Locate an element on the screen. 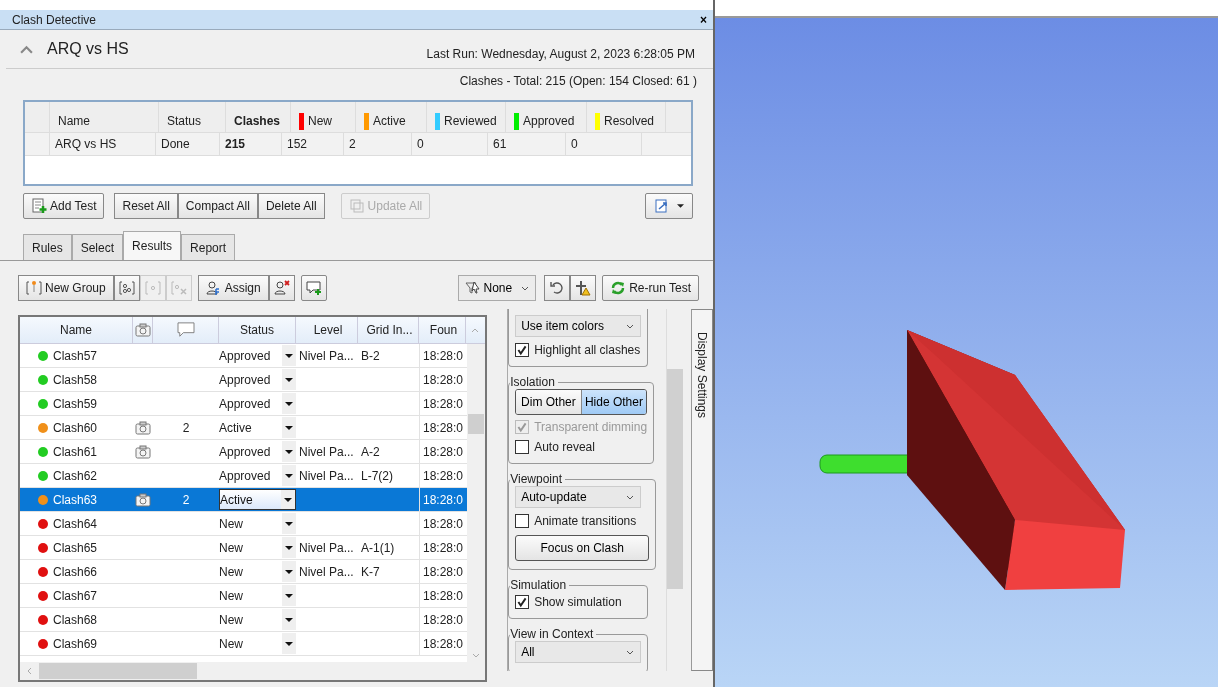 This screenshot has height=687, width=1218. result-row: Clash66 New Nivel Pa... K-7 18:28:0 is located at coordinates (244, 572).